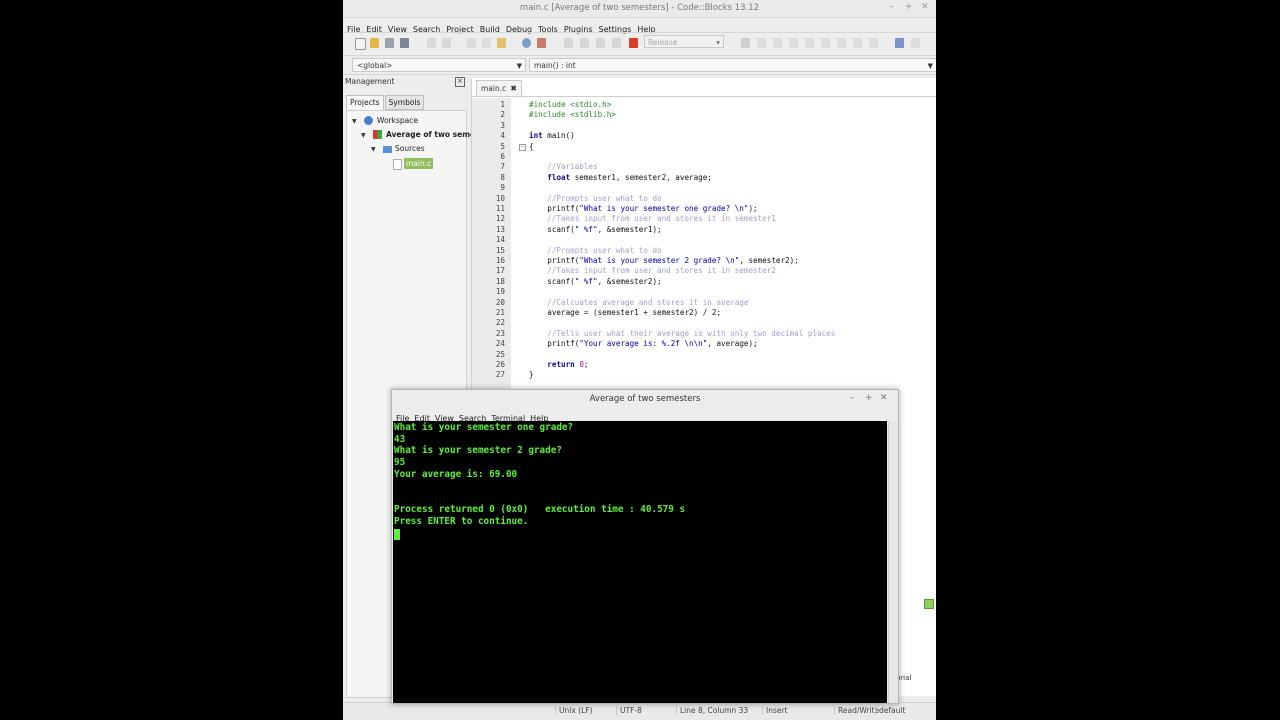  What do you see at coordinates (899, 43) in the screenshot?
I see `debugging-windows-icon` at bounding box center [899, 43].